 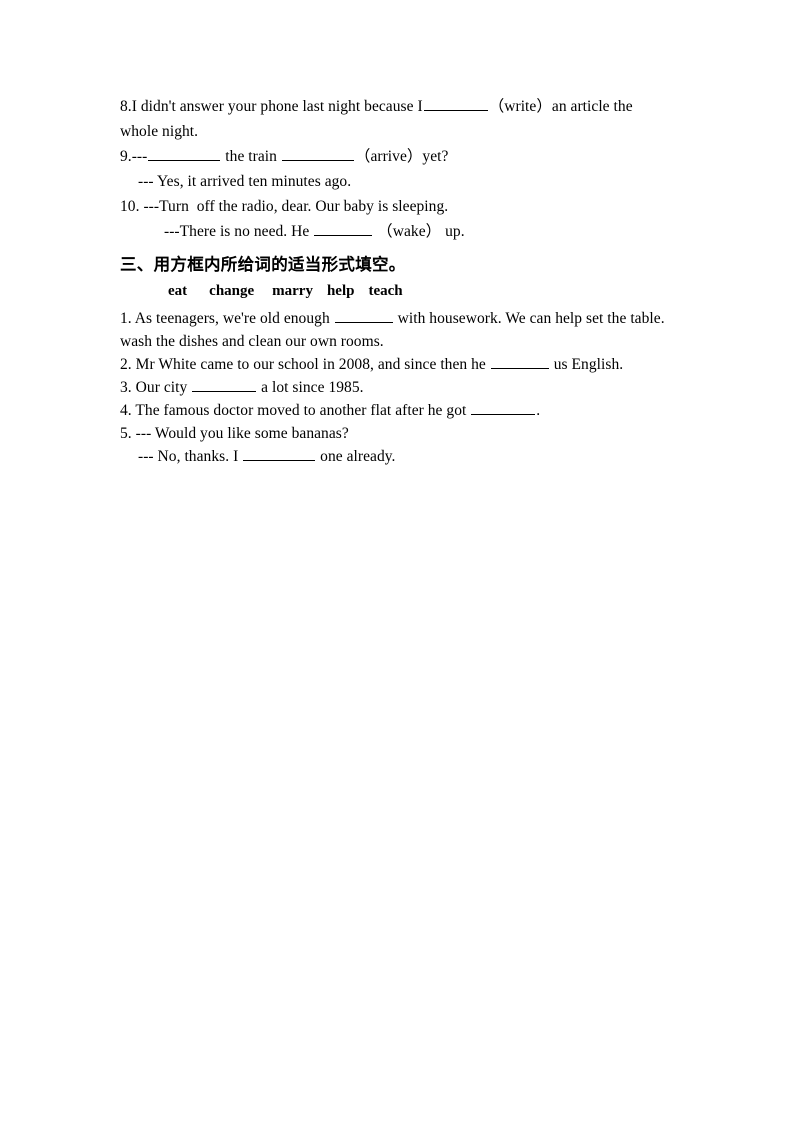 What do you see at coordinates (227, 318) in the screenshot?
I see `item-1-text-before-blank: 1. As teenagers, we're old enough` at bounding box center [227, 318].